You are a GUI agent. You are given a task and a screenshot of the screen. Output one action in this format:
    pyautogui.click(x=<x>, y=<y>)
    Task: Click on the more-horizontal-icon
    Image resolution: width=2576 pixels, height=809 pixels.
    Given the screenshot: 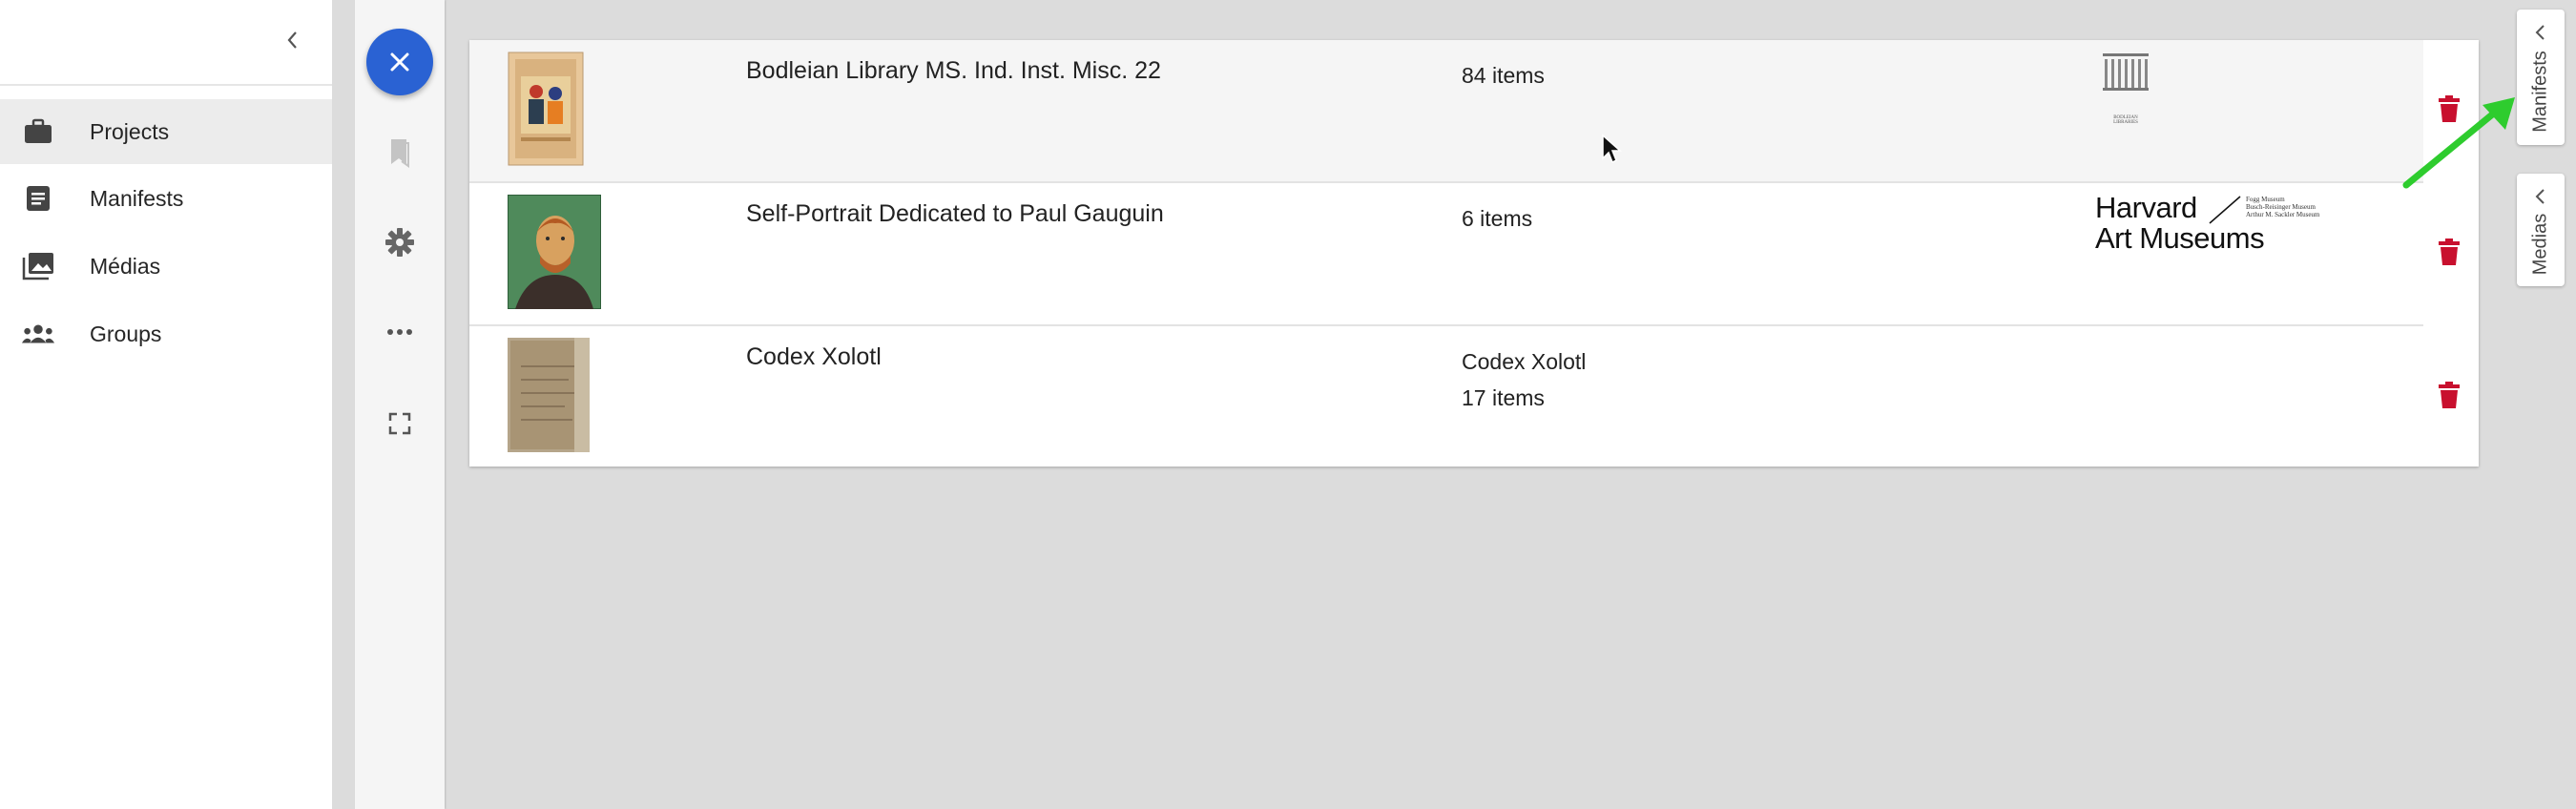 What is the action you would take?
    pyautogui.click(x=399, y=332)
    